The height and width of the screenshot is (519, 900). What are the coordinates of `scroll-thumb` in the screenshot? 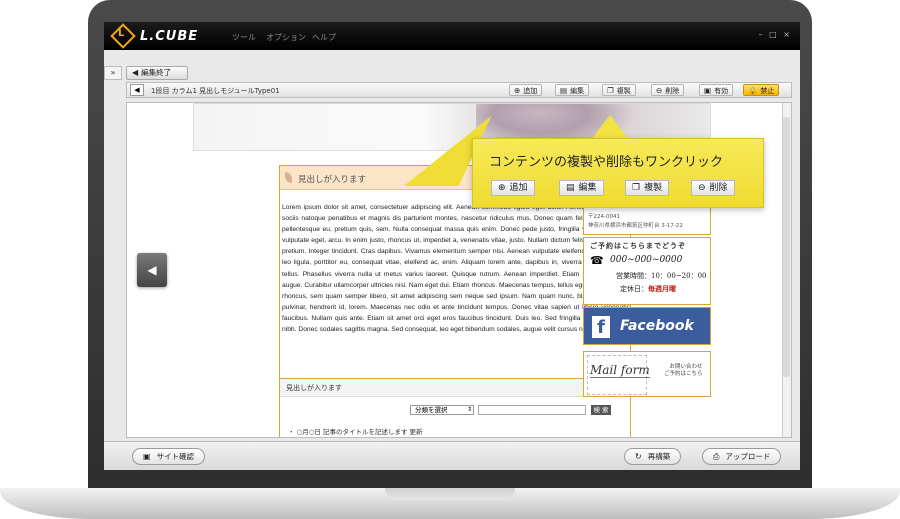 It's located at (786, 247).